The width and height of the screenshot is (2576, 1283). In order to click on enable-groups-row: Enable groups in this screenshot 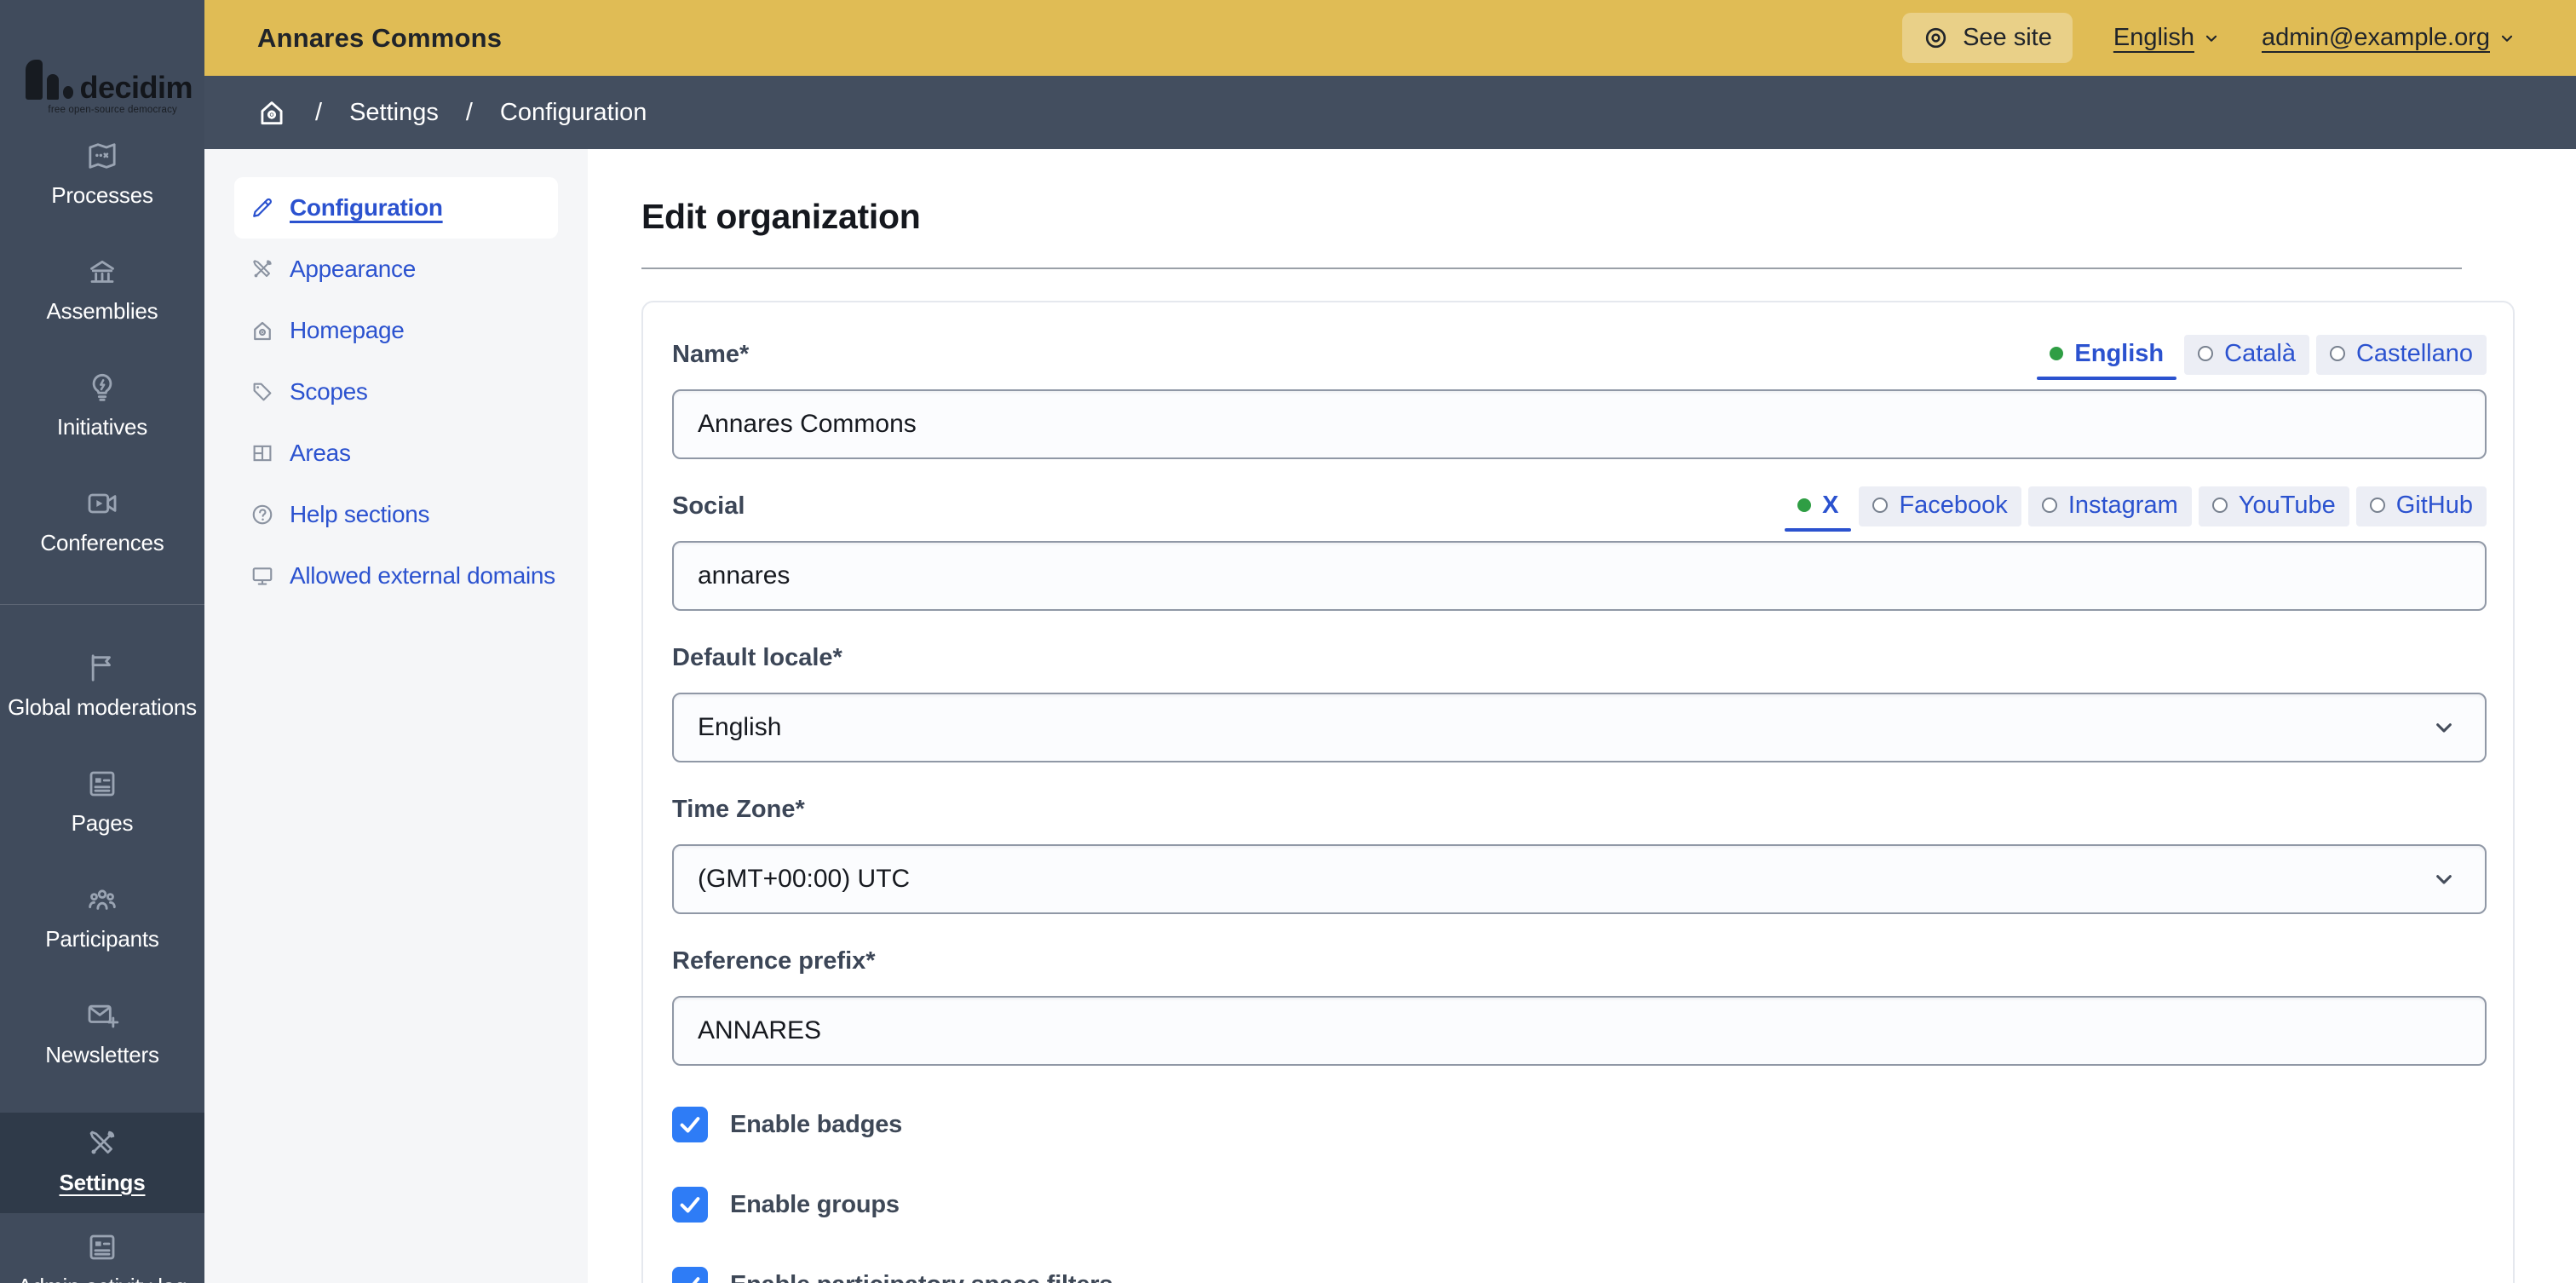, I will do `click(1580, 1205)`.